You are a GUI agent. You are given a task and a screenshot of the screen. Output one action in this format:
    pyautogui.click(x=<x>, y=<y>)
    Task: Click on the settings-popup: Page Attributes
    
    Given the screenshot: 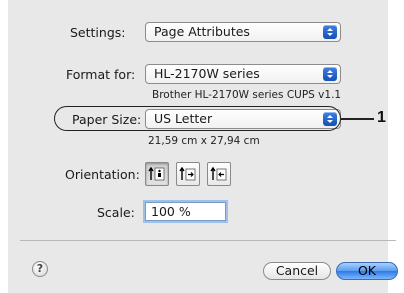 What is the action you would take?
    pyautogui.click(x=243, y=32)
    